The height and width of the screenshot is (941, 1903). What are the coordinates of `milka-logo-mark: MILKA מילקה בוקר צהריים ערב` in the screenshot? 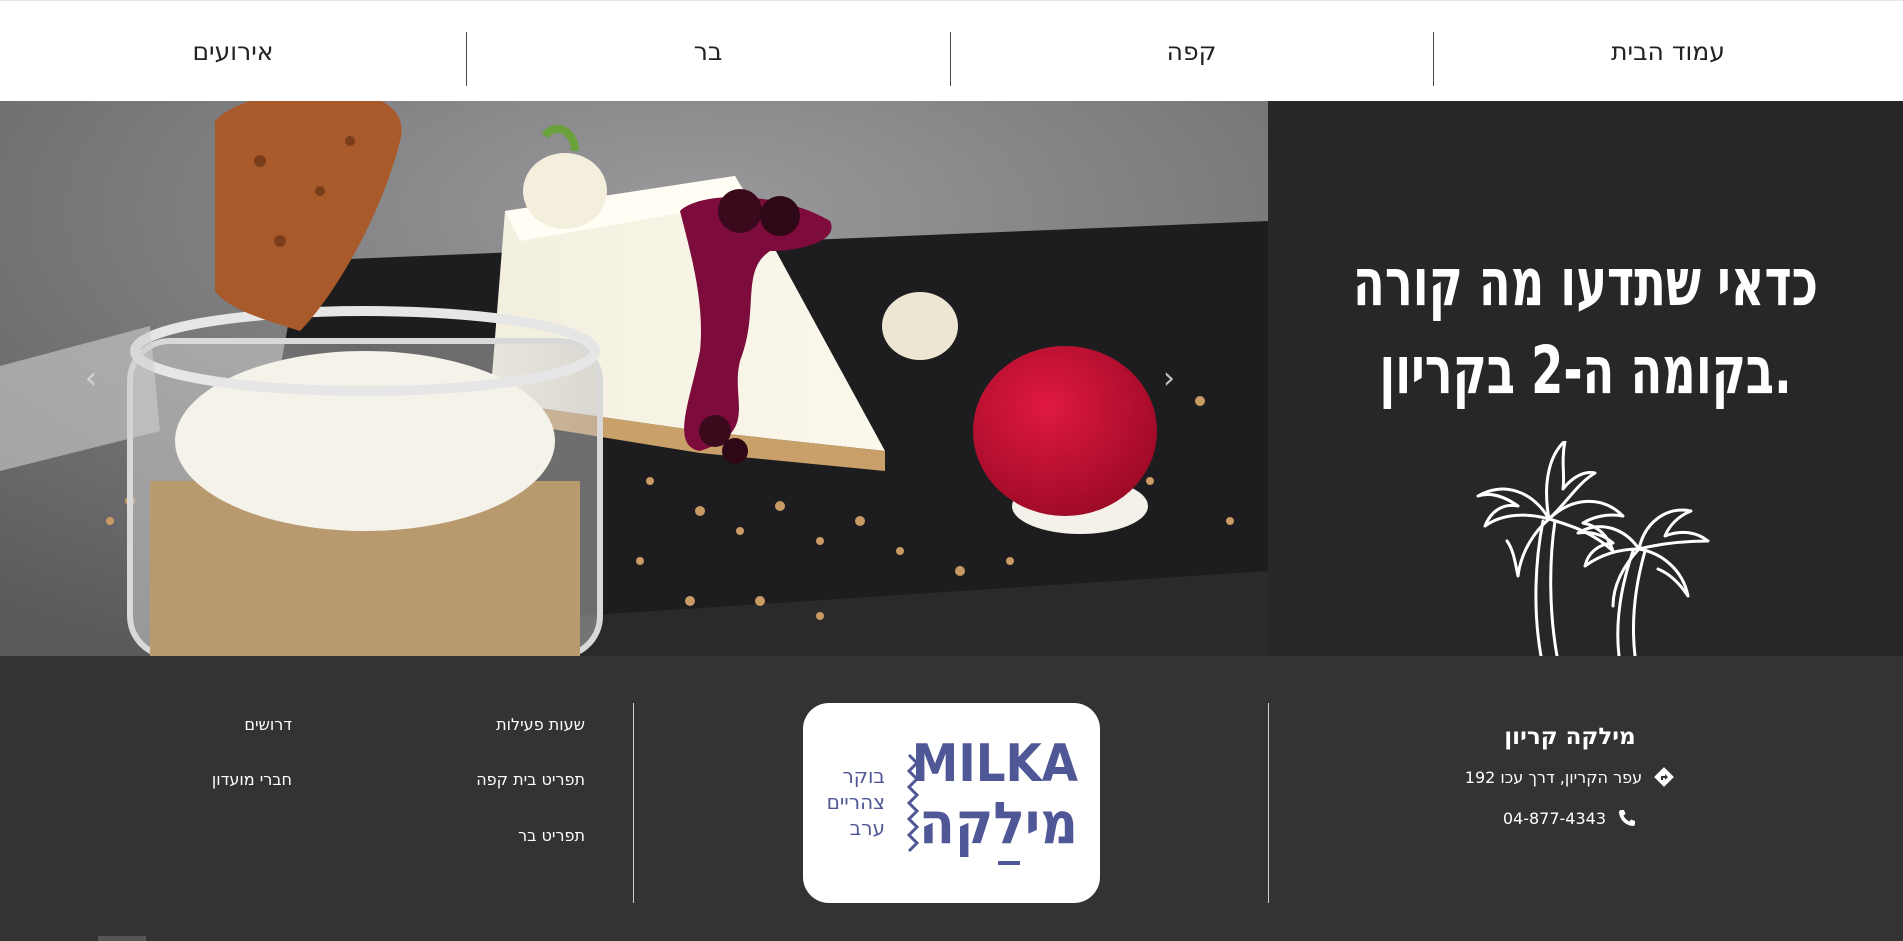 It's located at (952, 799).